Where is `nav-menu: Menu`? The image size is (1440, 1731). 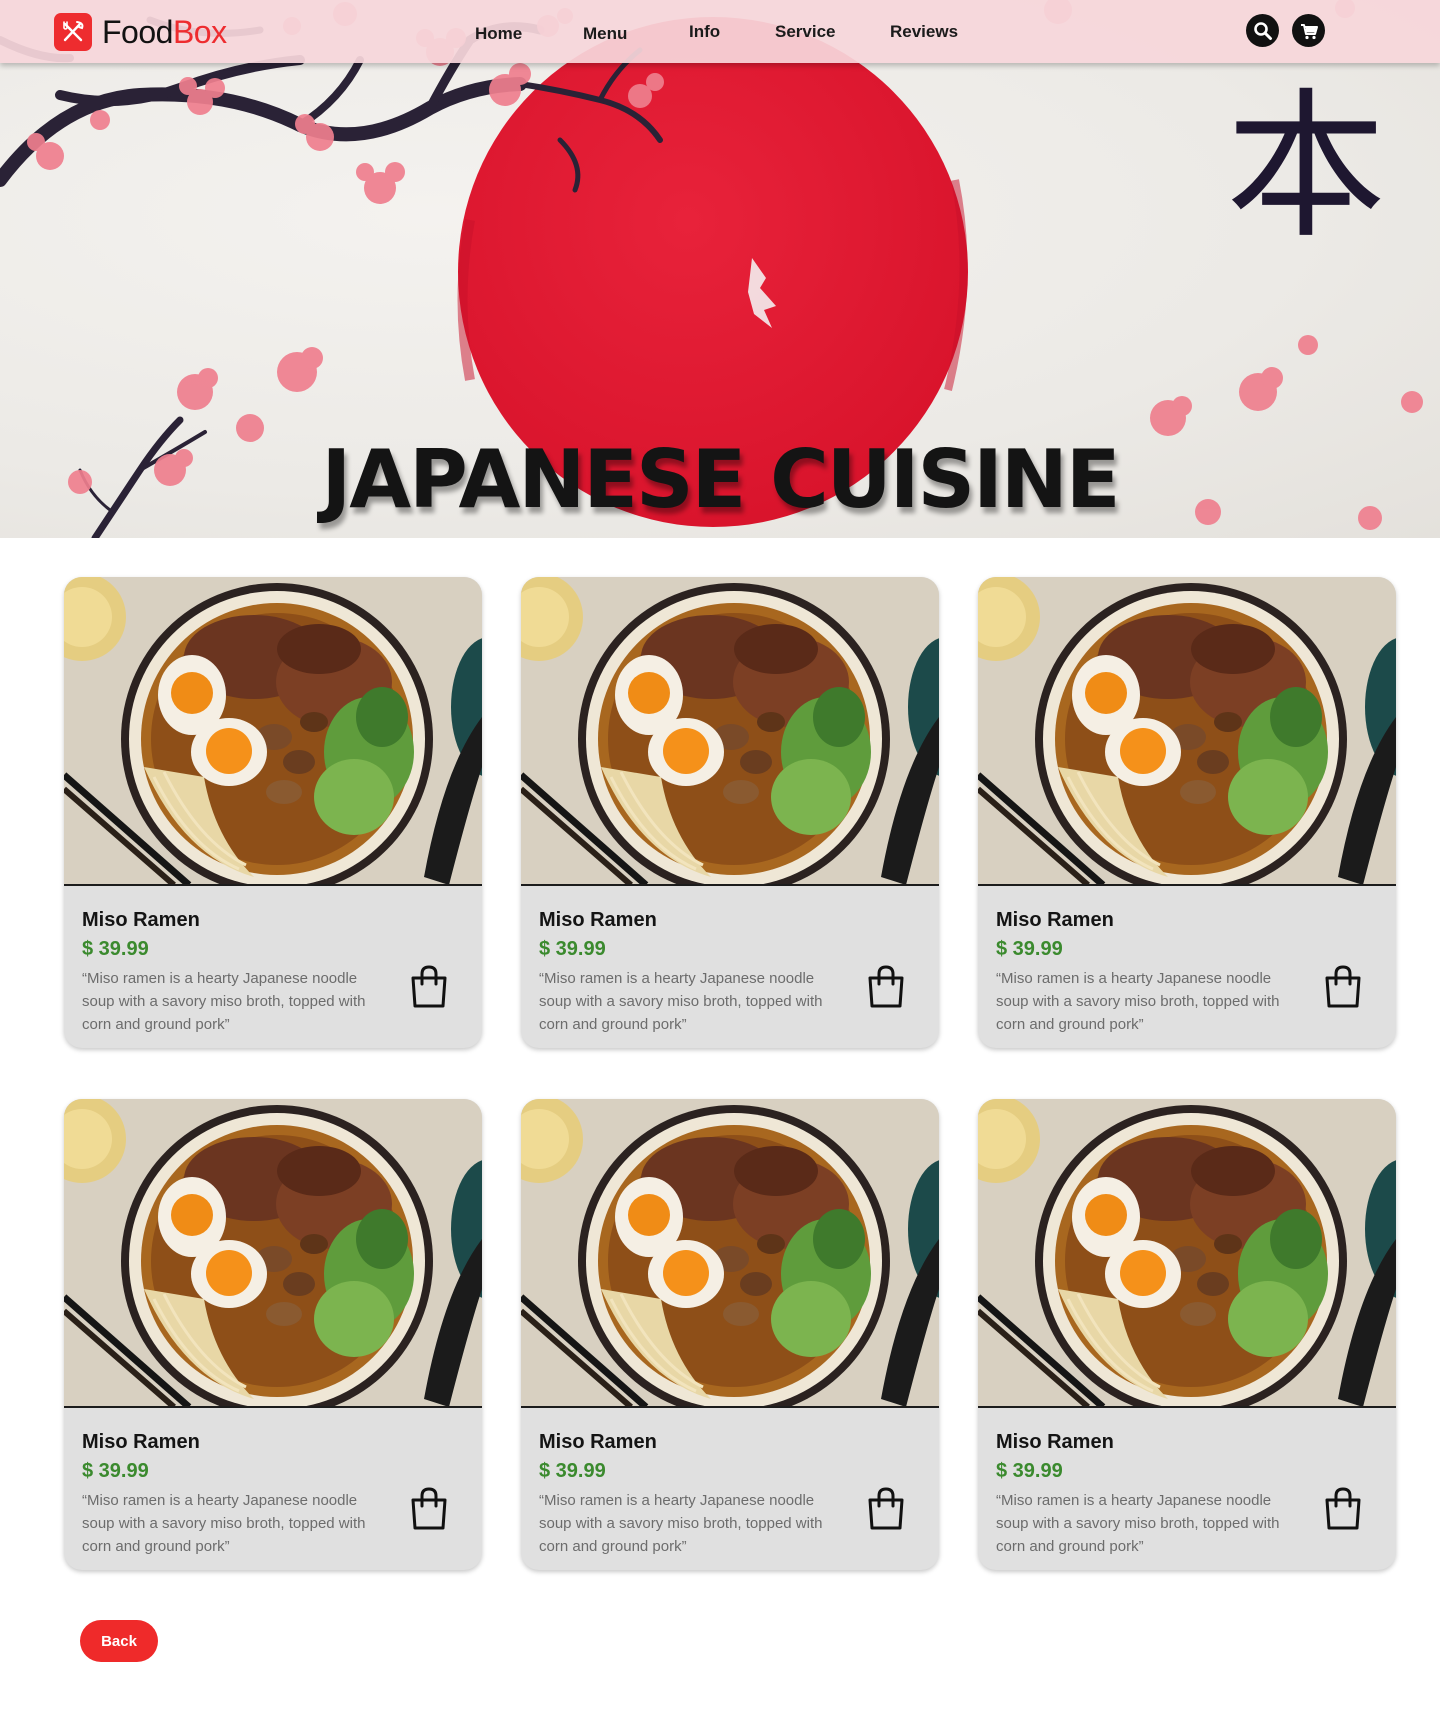
nav-menu: Menu is located at coordinates (605, 34).